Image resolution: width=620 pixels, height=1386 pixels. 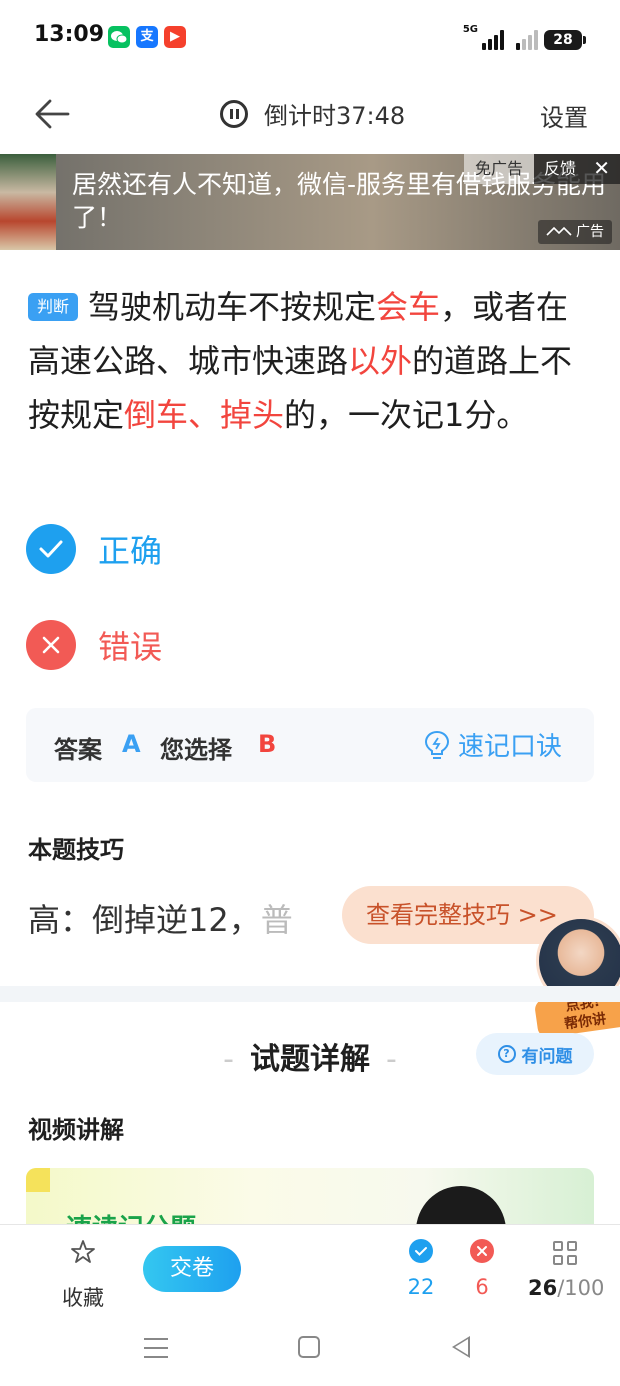 I want to click on wrong-count: 6, so click(x=482, y=1269).